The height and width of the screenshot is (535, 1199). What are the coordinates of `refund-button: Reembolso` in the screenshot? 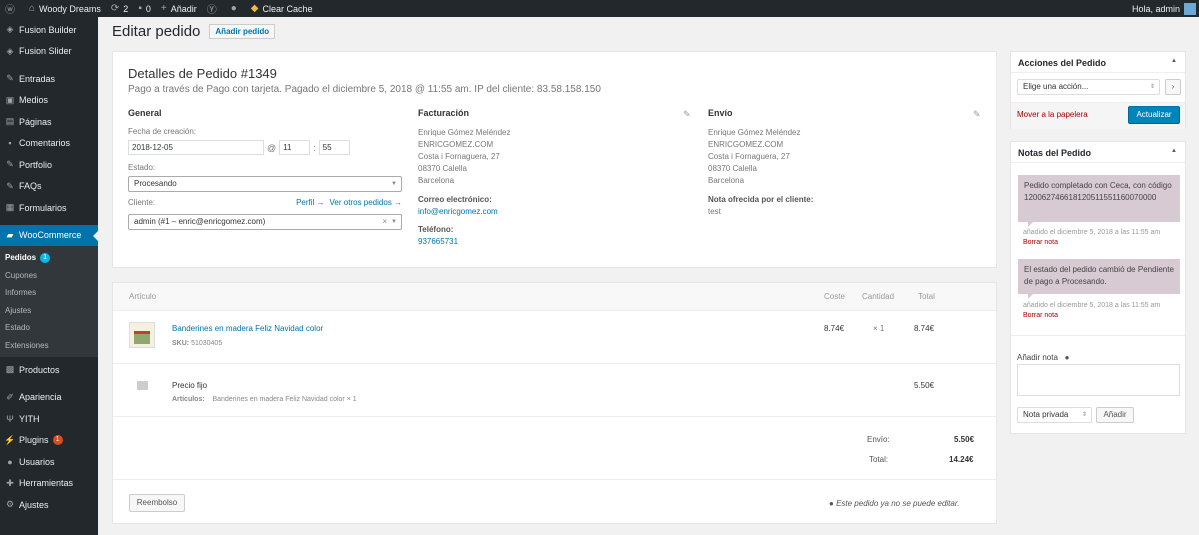 It's located at (157, 503).